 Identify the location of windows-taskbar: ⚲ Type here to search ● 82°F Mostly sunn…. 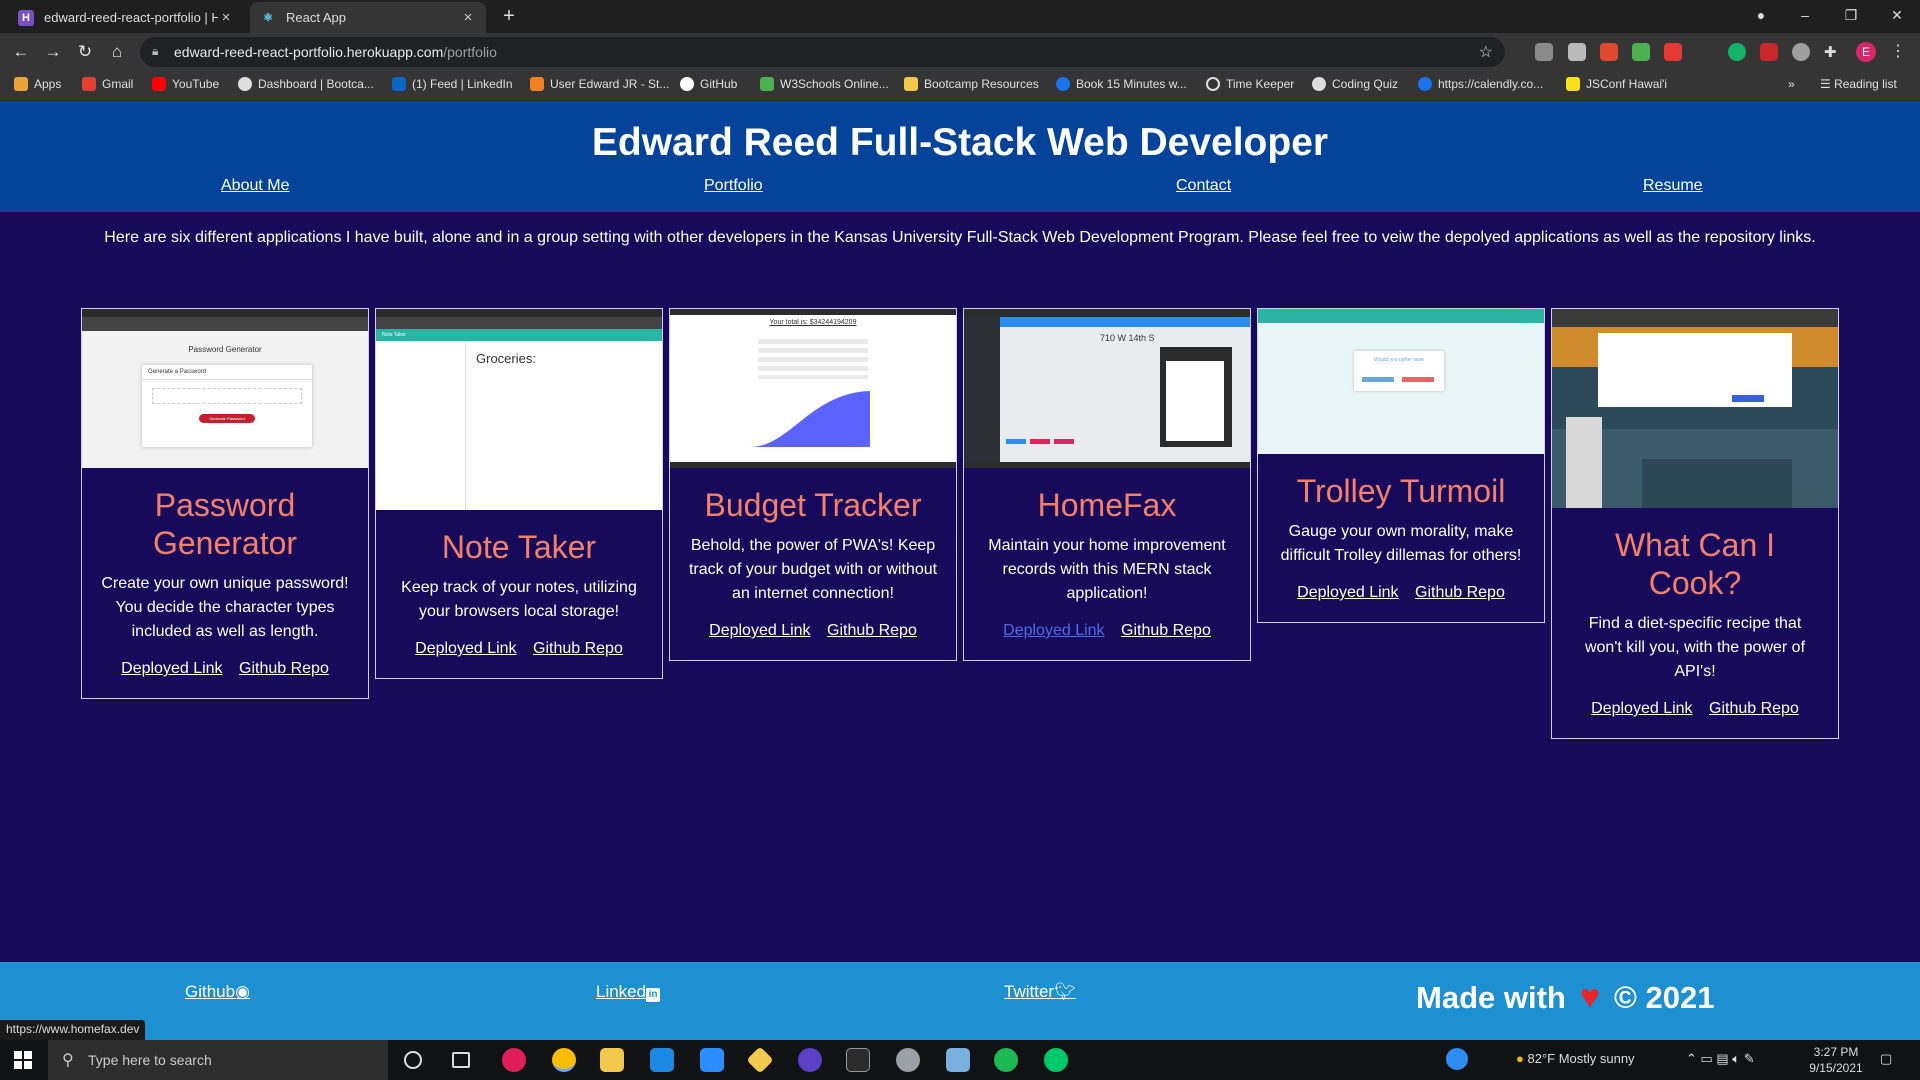
(960, 1060).